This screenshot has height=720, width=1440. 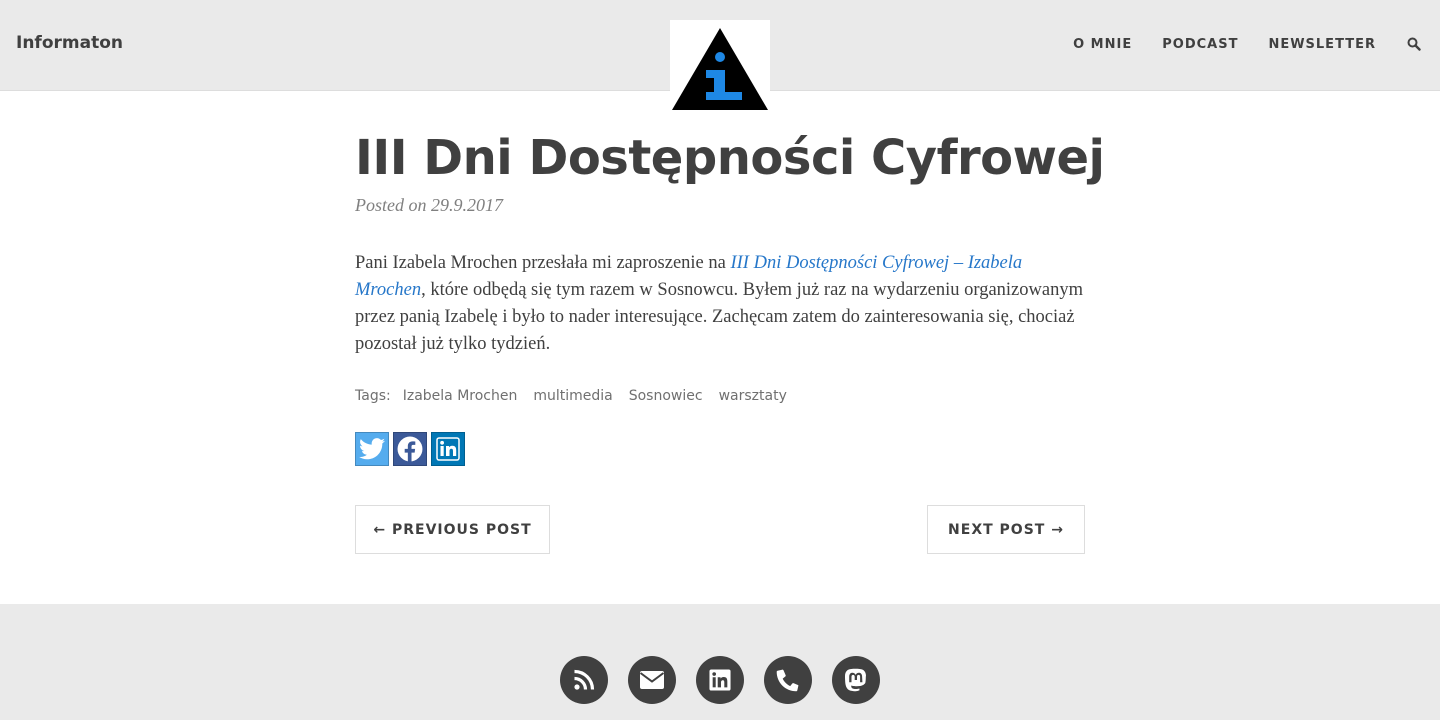 I want to click on phone-icon, so click(x=787, y=680).